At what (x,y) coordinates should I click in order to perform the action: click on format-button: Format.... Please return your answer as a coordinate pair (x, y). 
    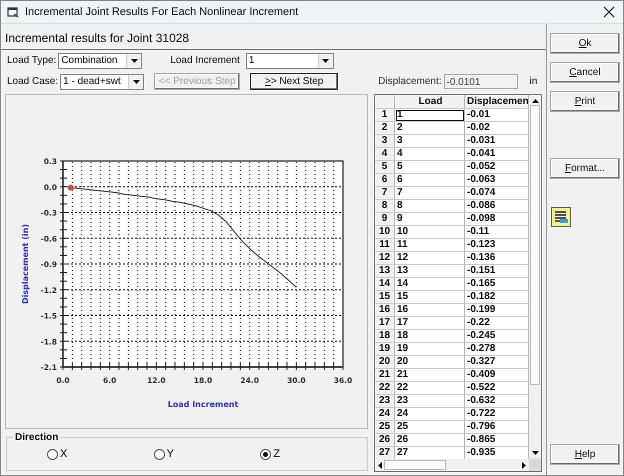
    Looking at the image, I should click on (585, 168).